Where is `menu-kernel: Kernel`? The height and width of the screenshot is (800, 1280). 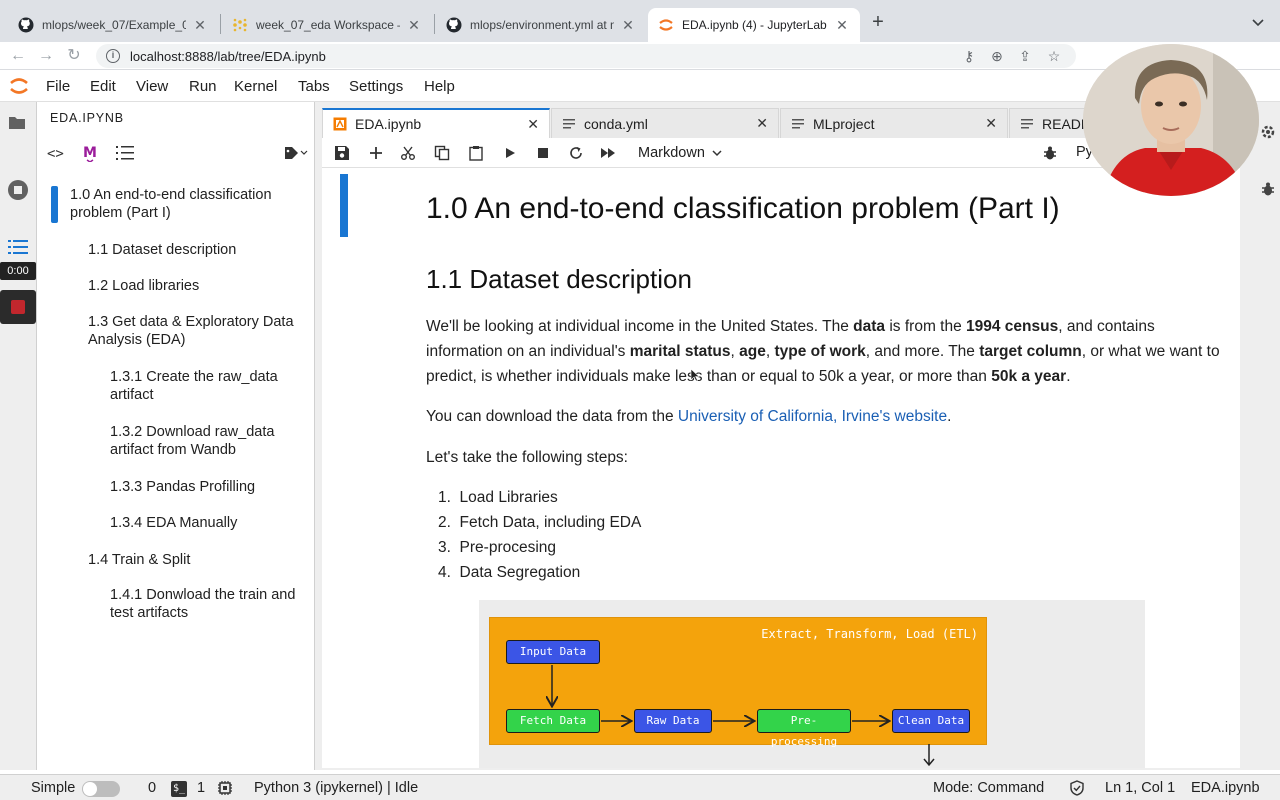
menu-kernel: Kernel is located at coordinates (255, 86).